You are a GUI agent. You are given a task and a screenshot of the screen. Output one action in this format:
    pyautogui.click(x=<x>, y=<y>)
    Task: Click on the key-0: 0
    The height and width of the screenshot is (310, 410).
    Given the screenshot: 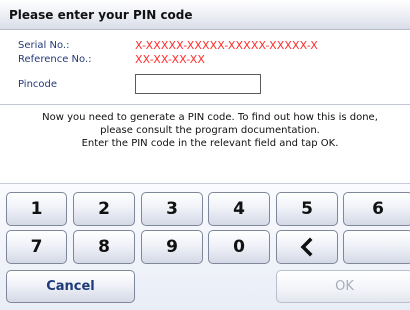 What is the action you would take?
    pyautogui.click(x=239, y=247)
    